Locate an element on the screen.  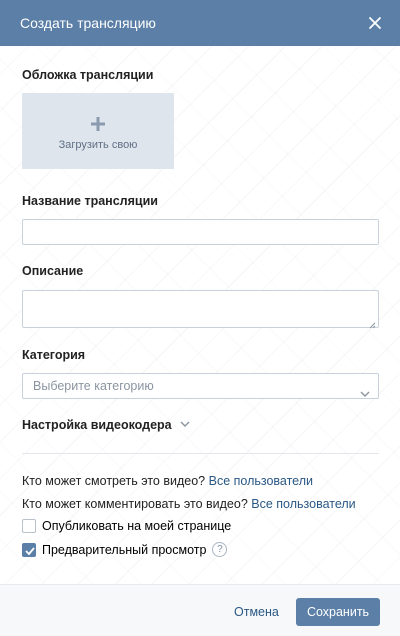
cancel-button: Отмена is located at coordinates (256, 612).